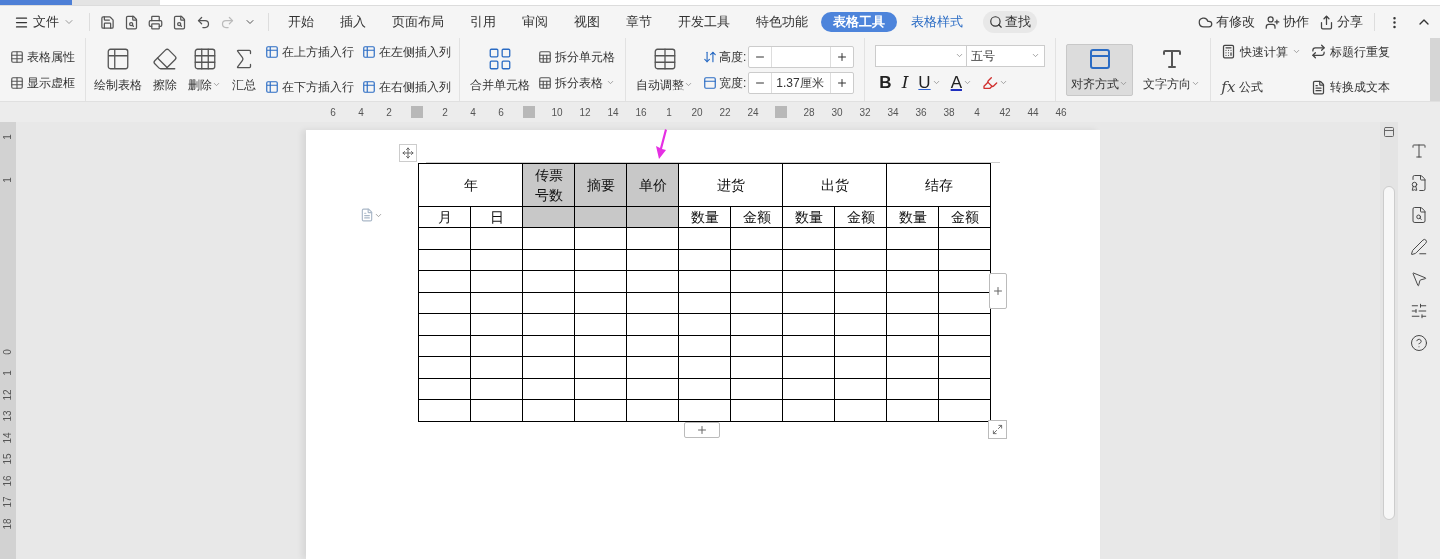 Image resolution: width=1440 pixels, height=559 pixels. What do you see at coordinates (781, 112) in the screenshot?
I see `ruler-marker` at bounding box center [781, 112].